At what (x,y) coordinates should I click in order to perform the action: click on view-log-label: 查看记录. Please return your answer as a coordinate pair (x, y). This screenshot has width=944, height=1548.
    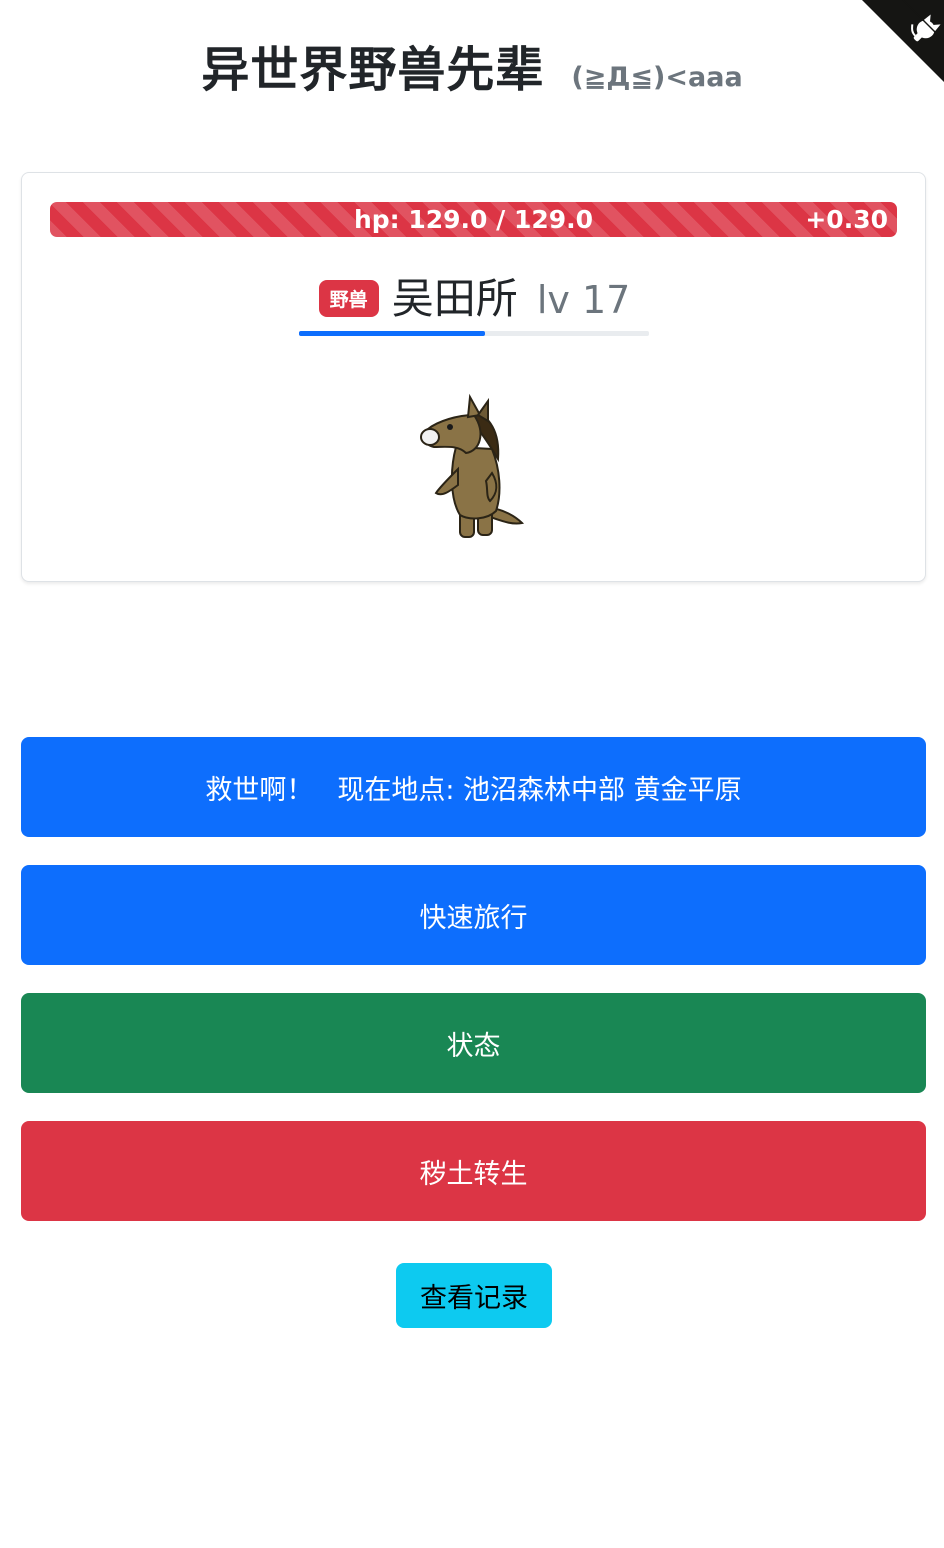
    Looking at the image, I should click on (474, 1298).